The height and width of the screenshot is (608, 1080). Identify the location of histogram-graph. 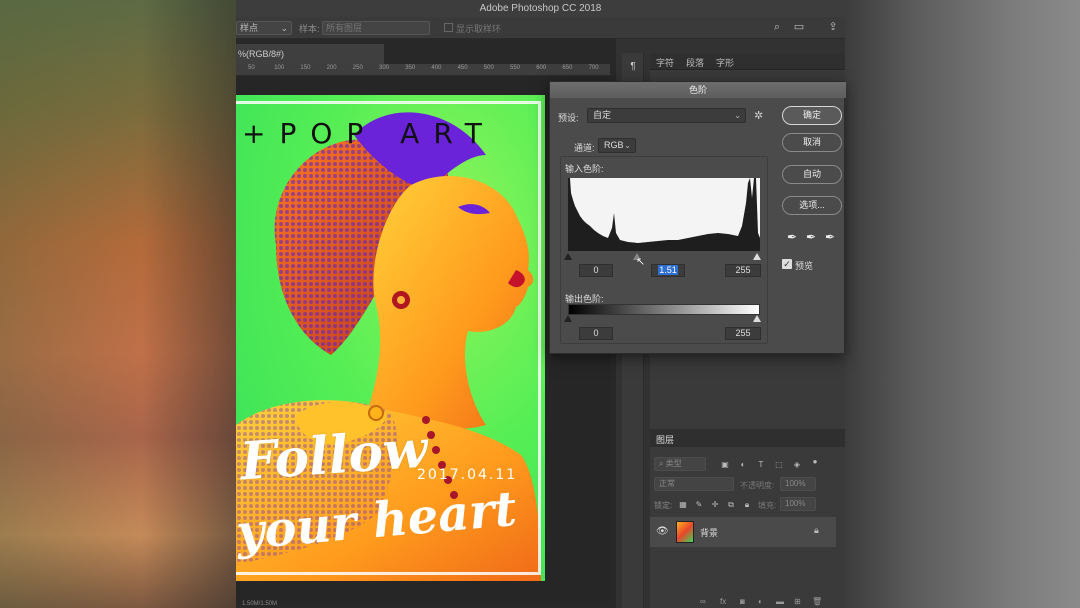
(664, 214).